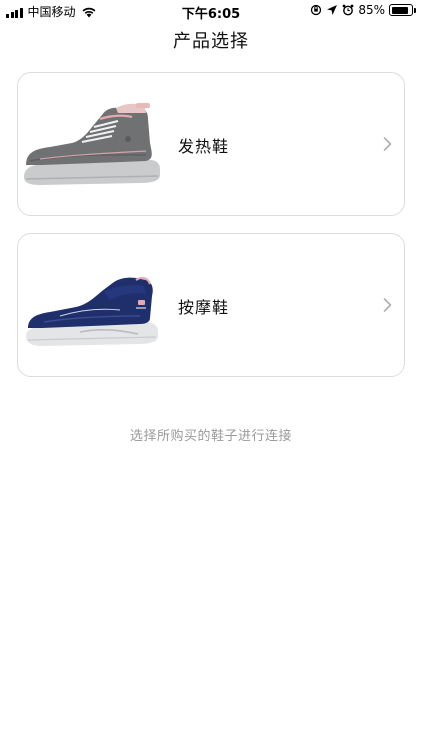  What do you see at coordinates (92, 311) in the screenshot?
I see `navy-massage-sneaker-icon` at bounding box center [92, 311].